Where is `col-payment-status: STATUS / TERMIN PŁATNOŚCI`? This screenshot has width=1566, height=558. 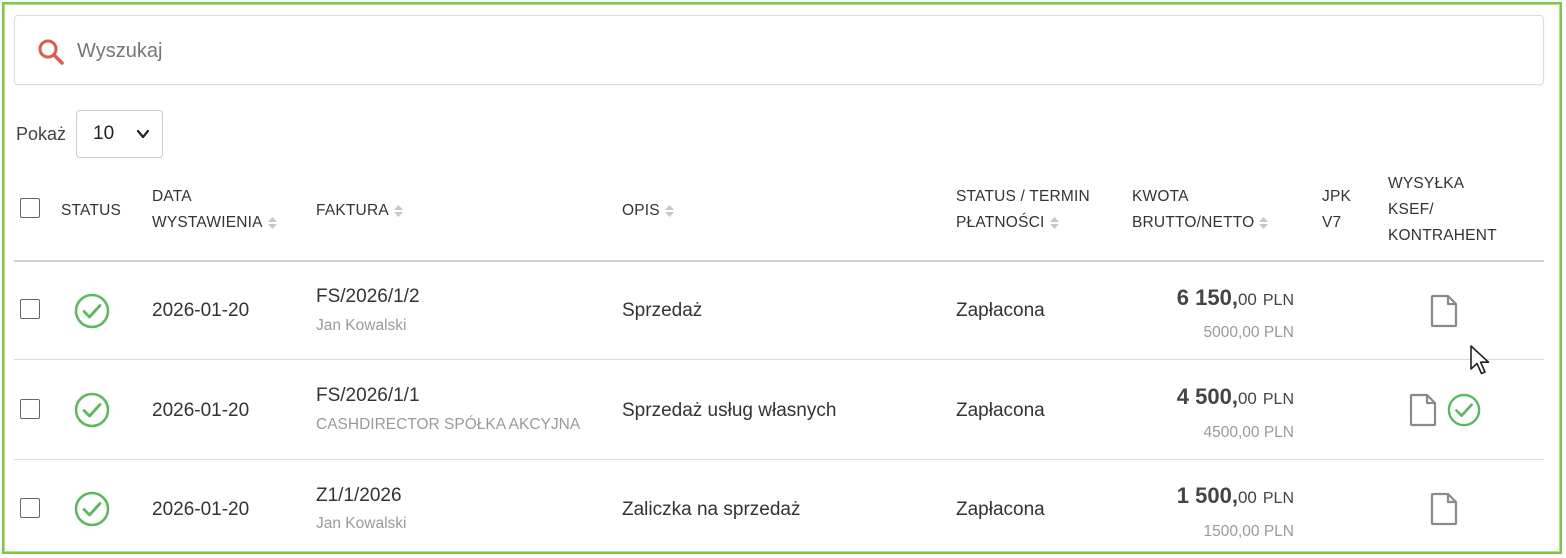 col-payment-status: STATUS / TERMIN PŁATNOŚCI is located at coordinates (1023, 210).